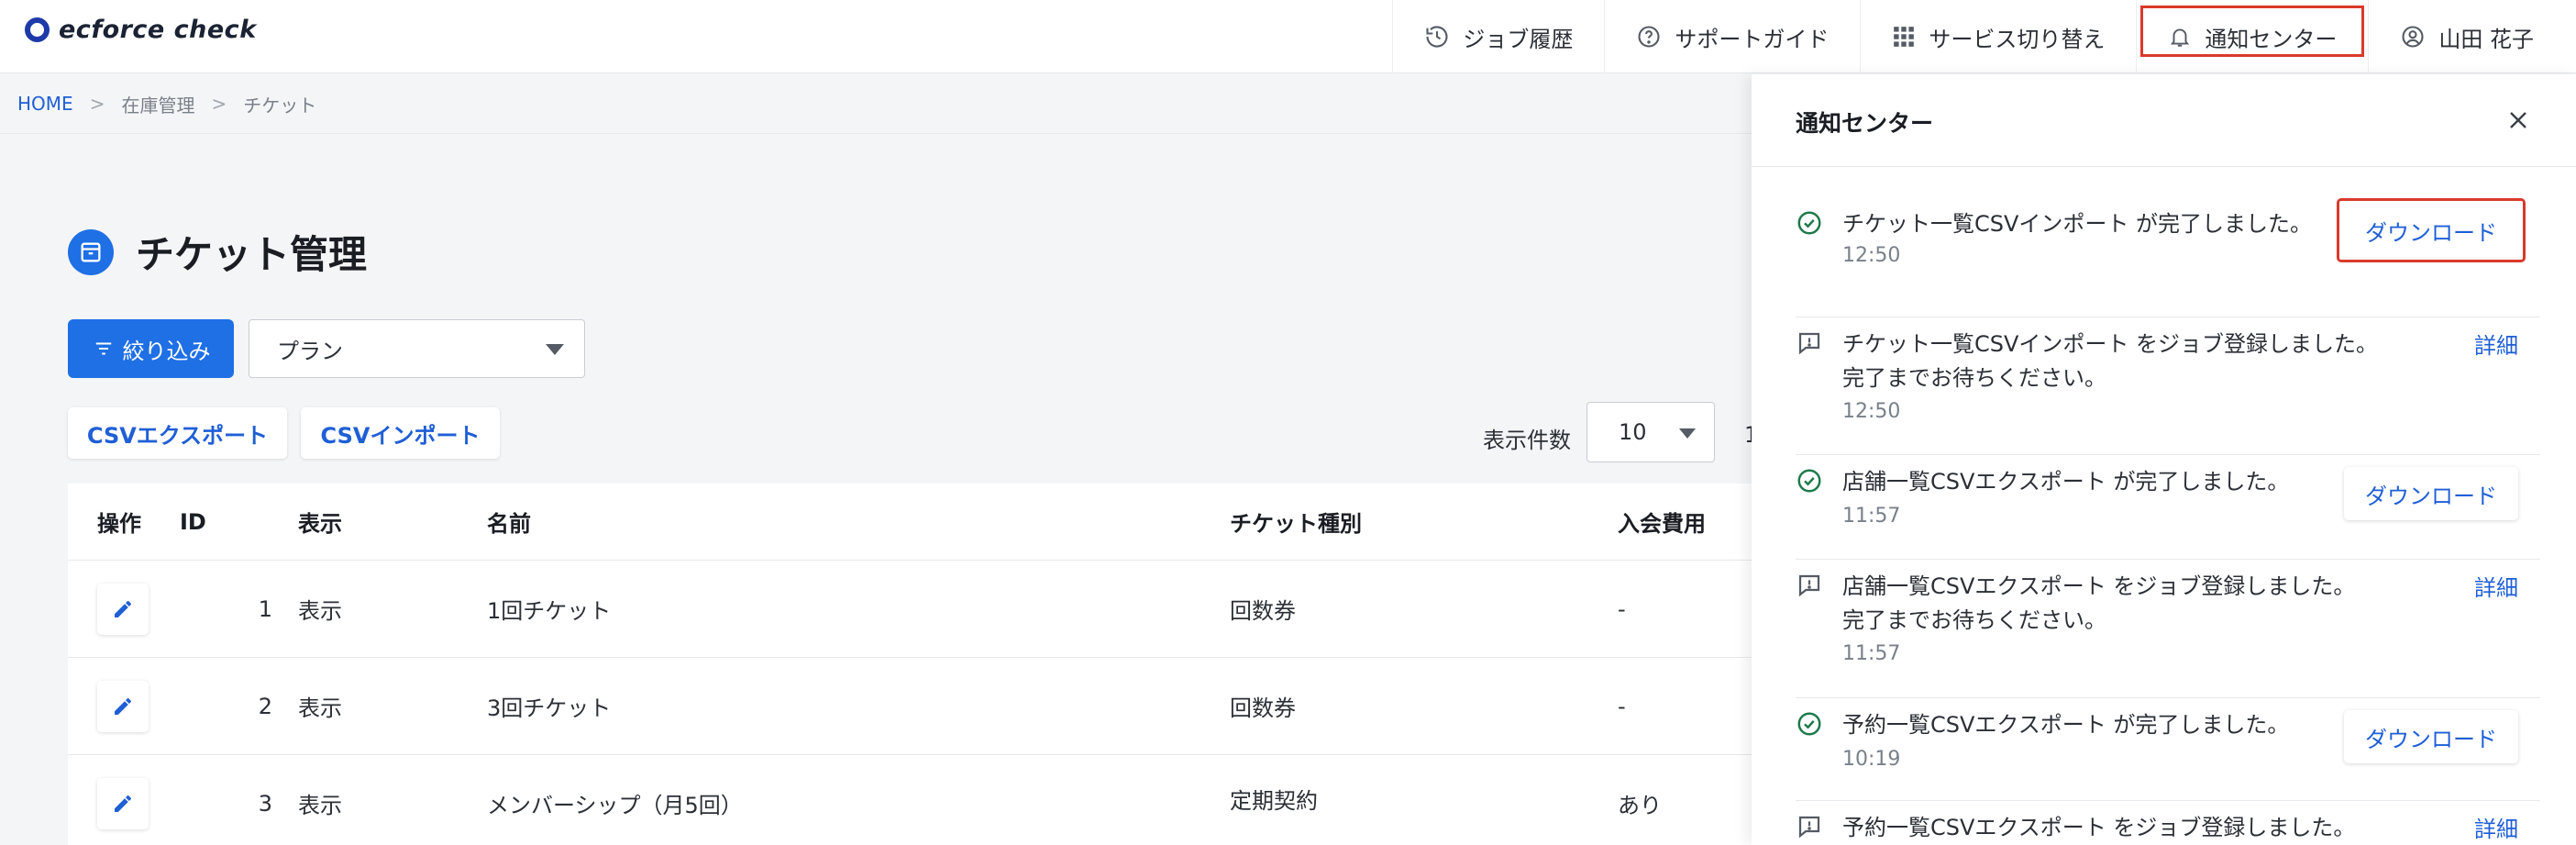  Describe the element at coordinates (2168, 508) in the screenshot. I see `notification-item: 店舗一覧CSVエクスポート が完了しました。 11:57 ダウンロード` at that location.